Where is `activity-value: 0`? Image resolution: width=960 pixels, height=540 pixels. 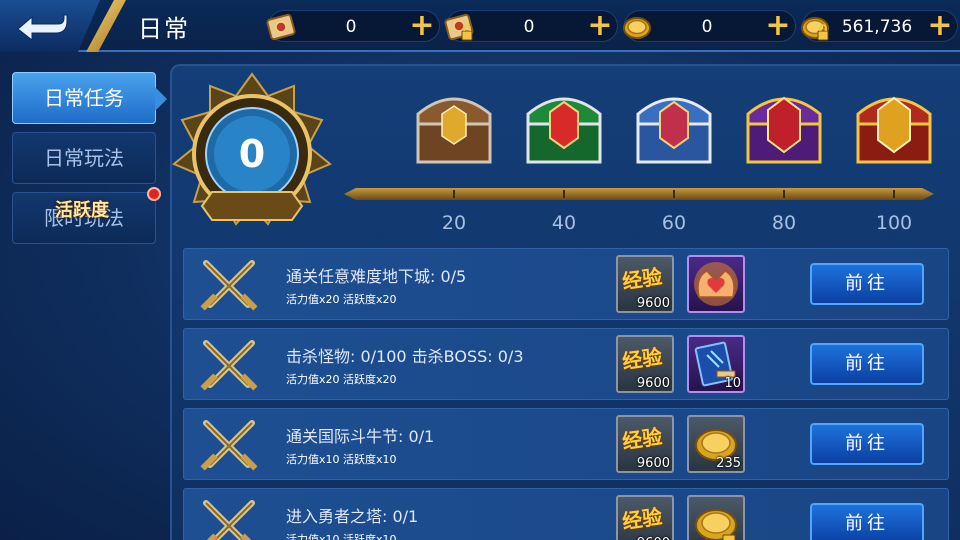
activity-value: 0 is located at coordinates (252, 154).